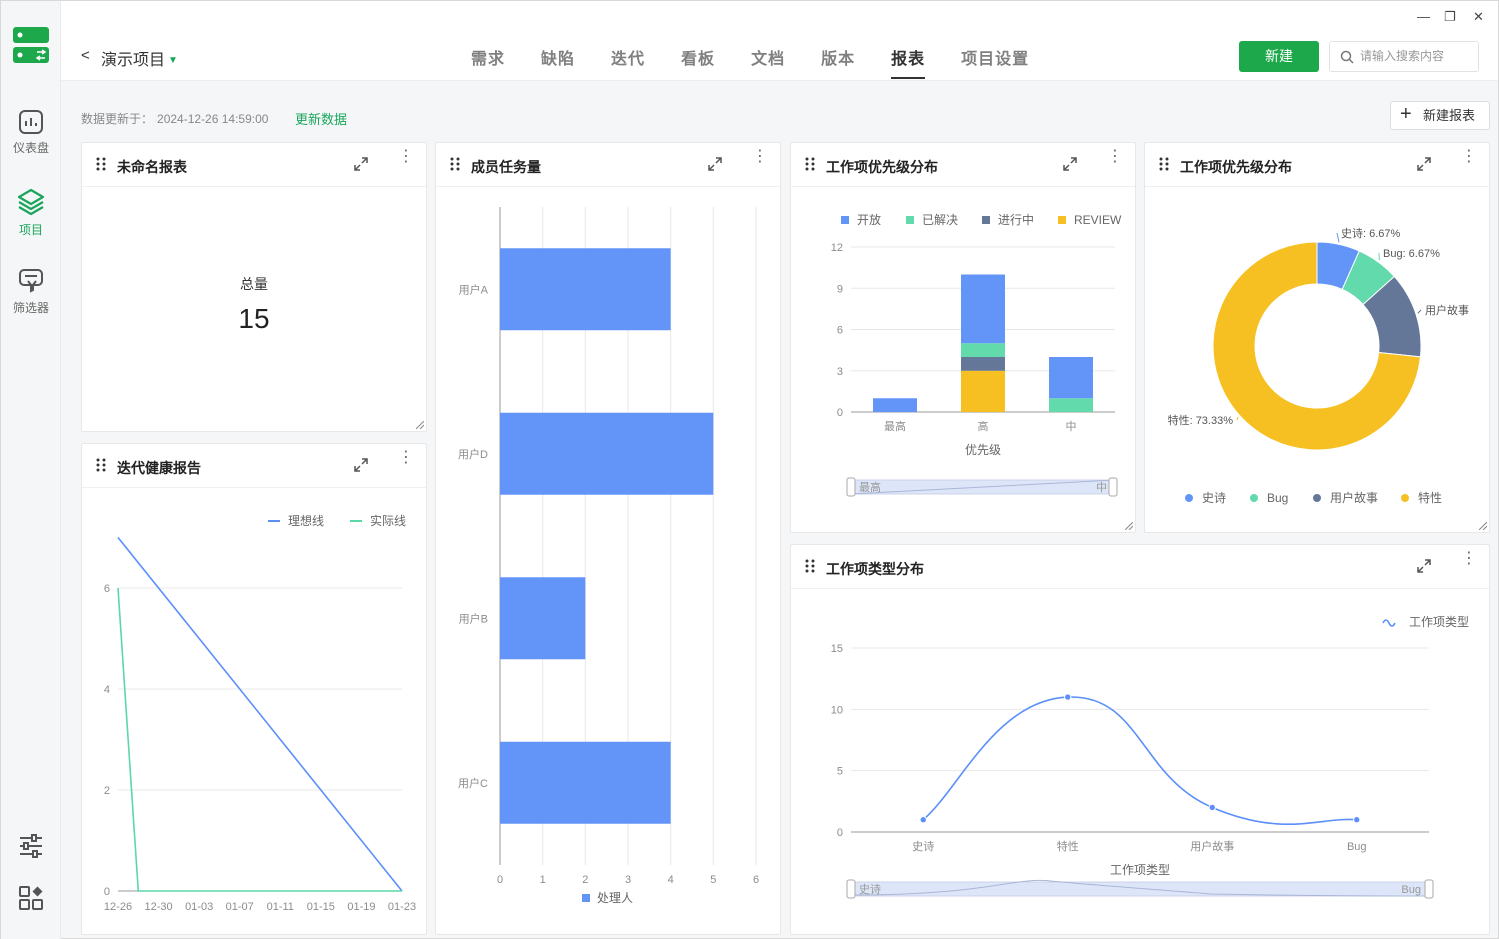  What do you see at coordinates (838, 62) in the screenshot?
I see `tab-versions: 版本` at bounding box center [838, 62].